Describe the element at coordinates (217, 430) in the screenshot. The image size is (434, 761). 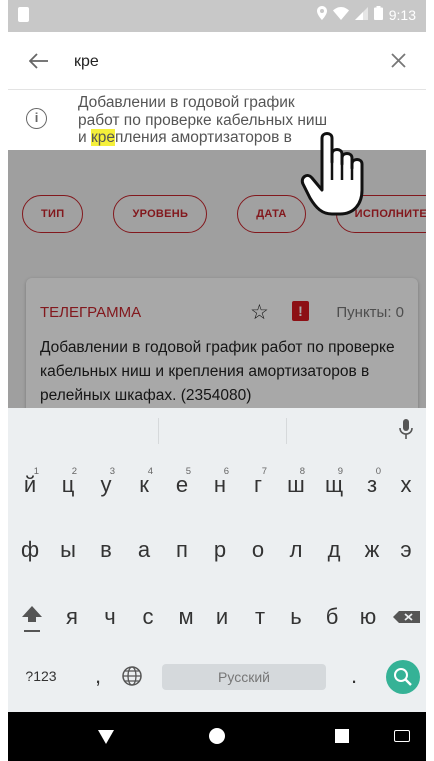
I see `suggestion-strip` at that location.